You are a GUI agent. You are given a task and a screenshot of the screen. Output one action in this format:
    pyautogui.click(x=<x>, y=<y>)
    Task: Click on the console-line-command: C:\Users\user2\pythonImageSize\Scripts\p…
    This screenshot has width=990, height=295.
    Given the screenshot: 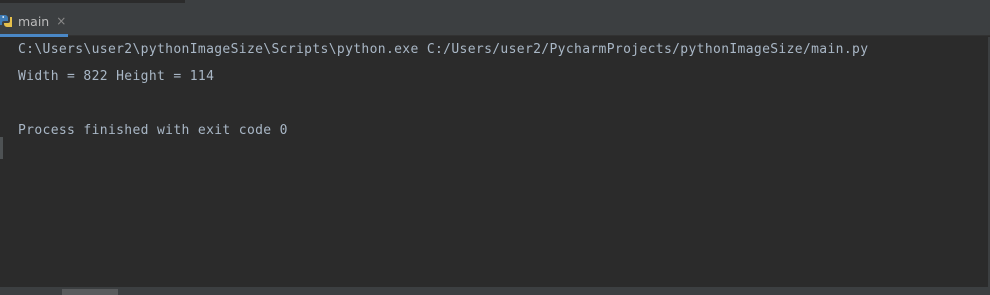 What is the action you would take?
    pyautogui.click(x=443, y=49)
    